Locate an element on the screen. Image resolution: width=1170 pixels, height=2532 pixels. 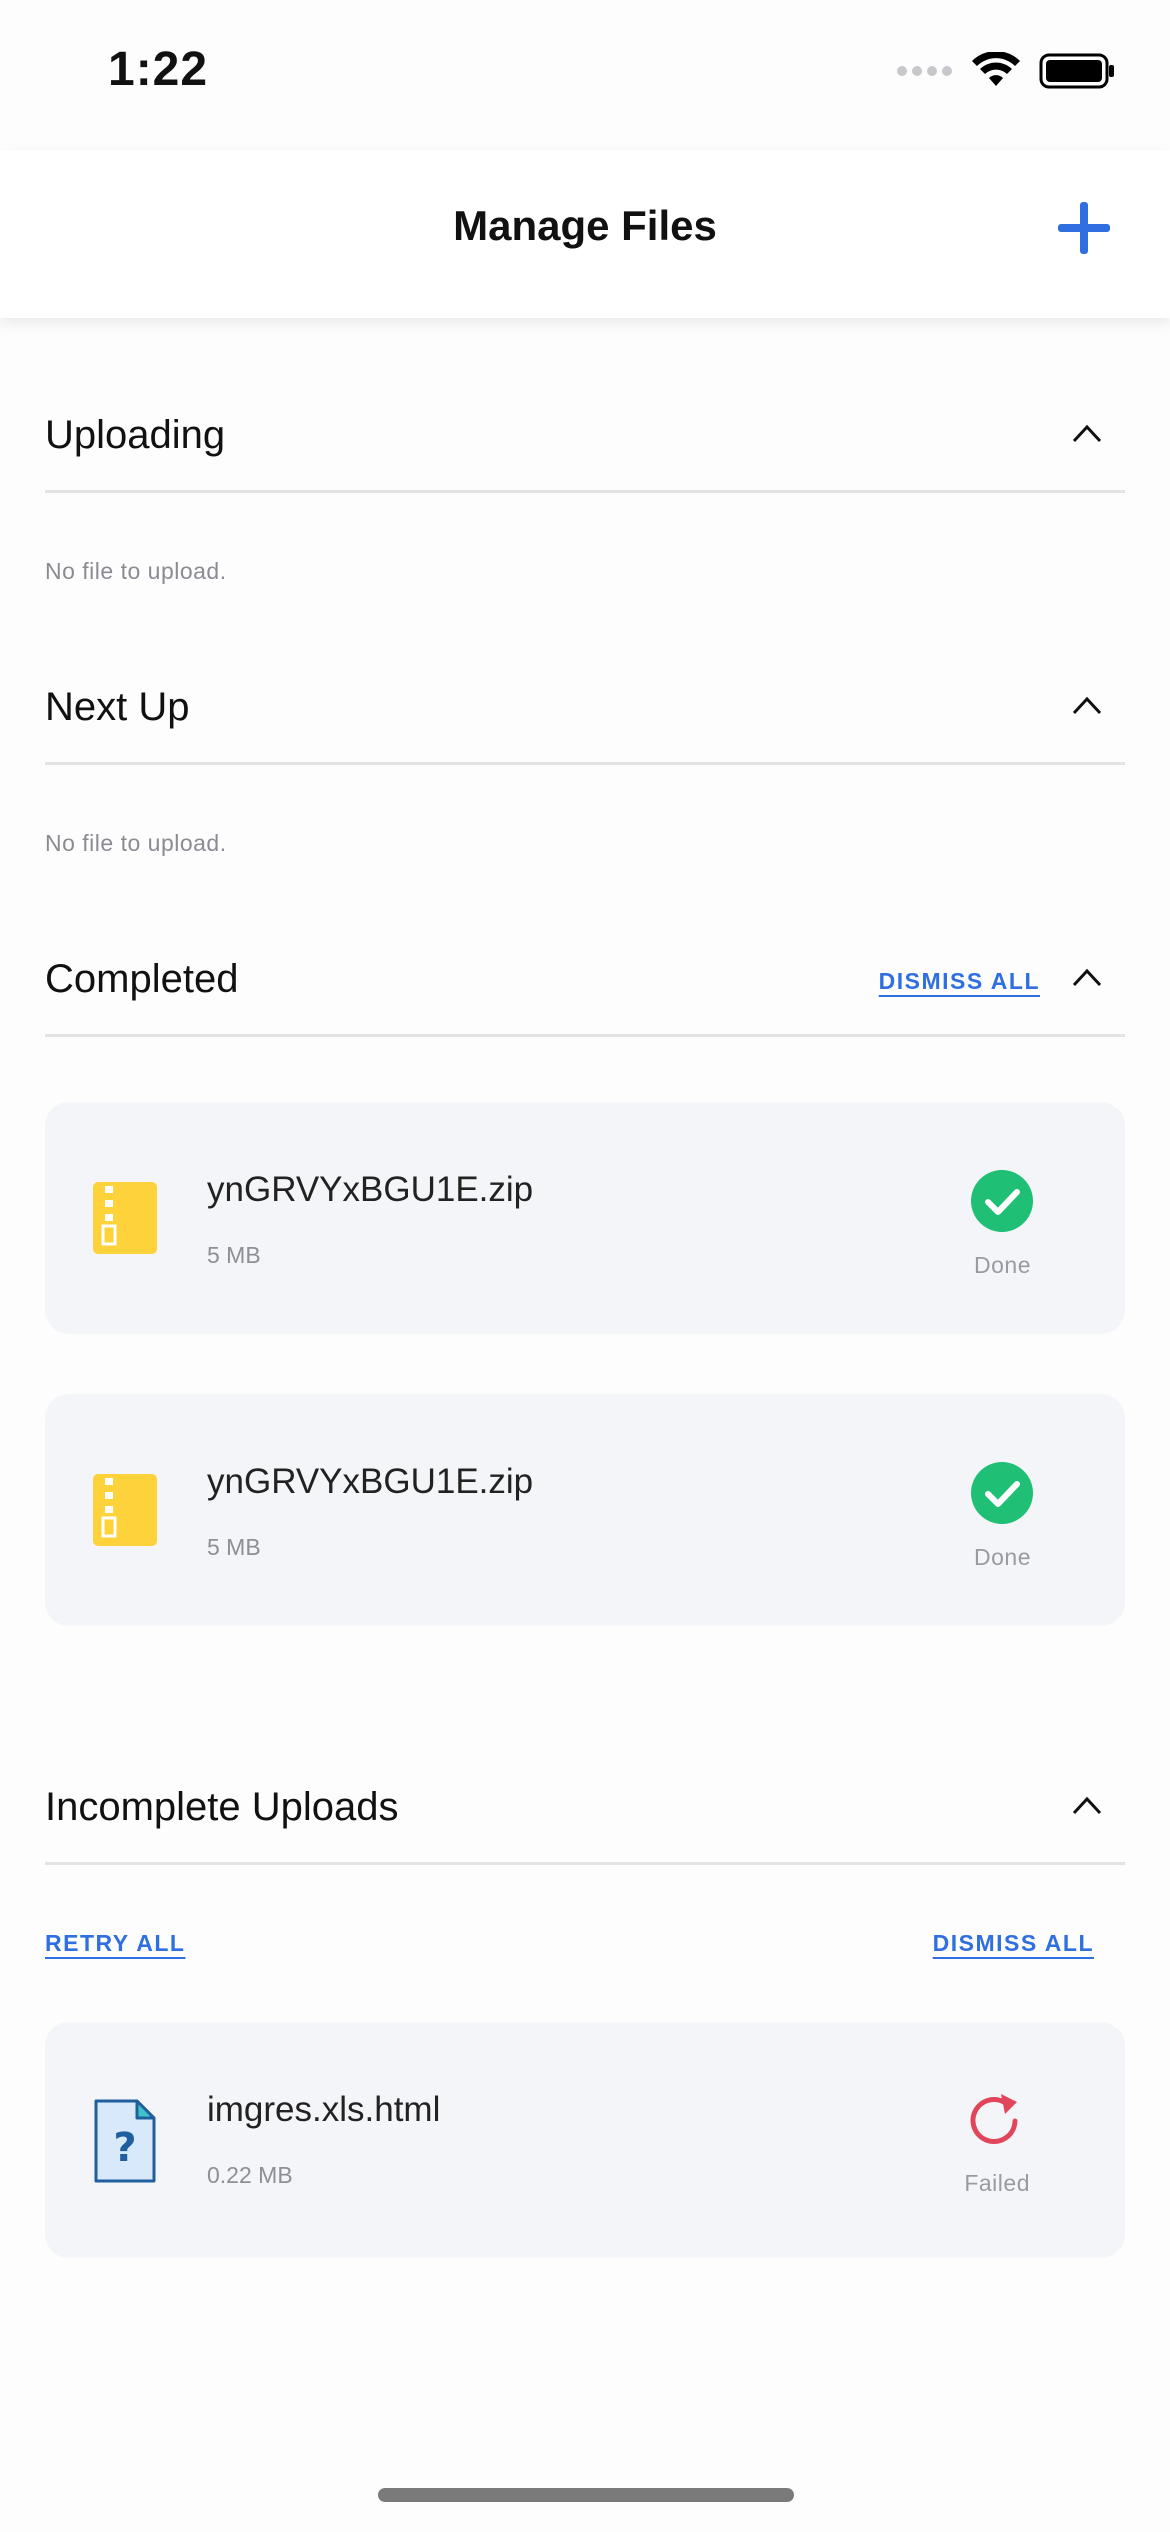
plus-icon is located at coordinates (1084, 228).